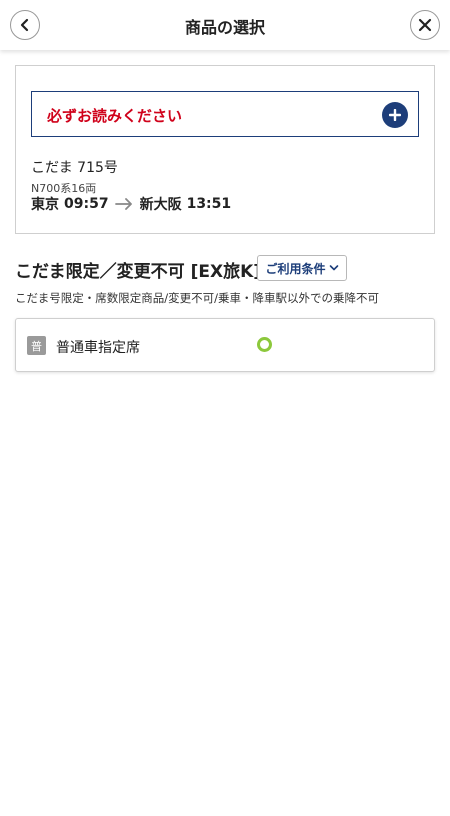 Image resolution: width=450 pixels, height=816 pixels. What do you see at coordinates (45, 205) in the screenshot?
I see `departure-station: 東京` at bounding box center [45, 205].